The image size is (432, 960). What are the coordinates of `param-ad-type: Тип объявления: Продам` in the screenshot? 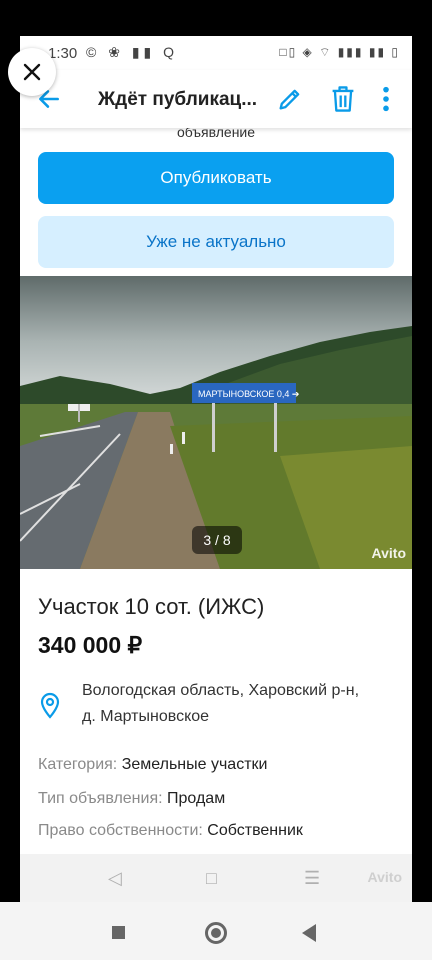 It's located at (131, 799).